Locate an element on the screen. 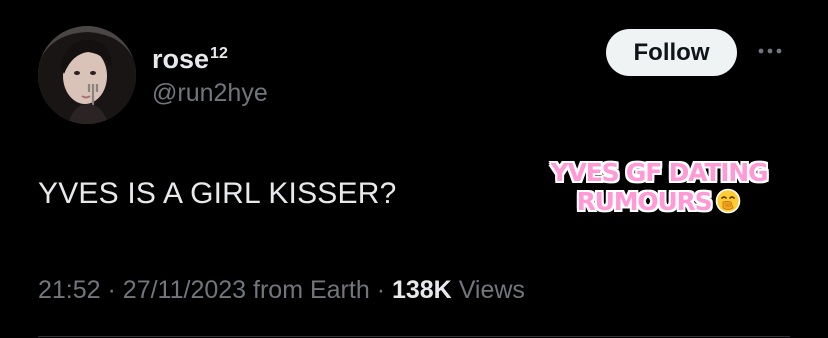 Image resolution: width=828 pixels, height=338 pixels. overlay-line-2: RUMOURS is located at coordinates (644, 201).